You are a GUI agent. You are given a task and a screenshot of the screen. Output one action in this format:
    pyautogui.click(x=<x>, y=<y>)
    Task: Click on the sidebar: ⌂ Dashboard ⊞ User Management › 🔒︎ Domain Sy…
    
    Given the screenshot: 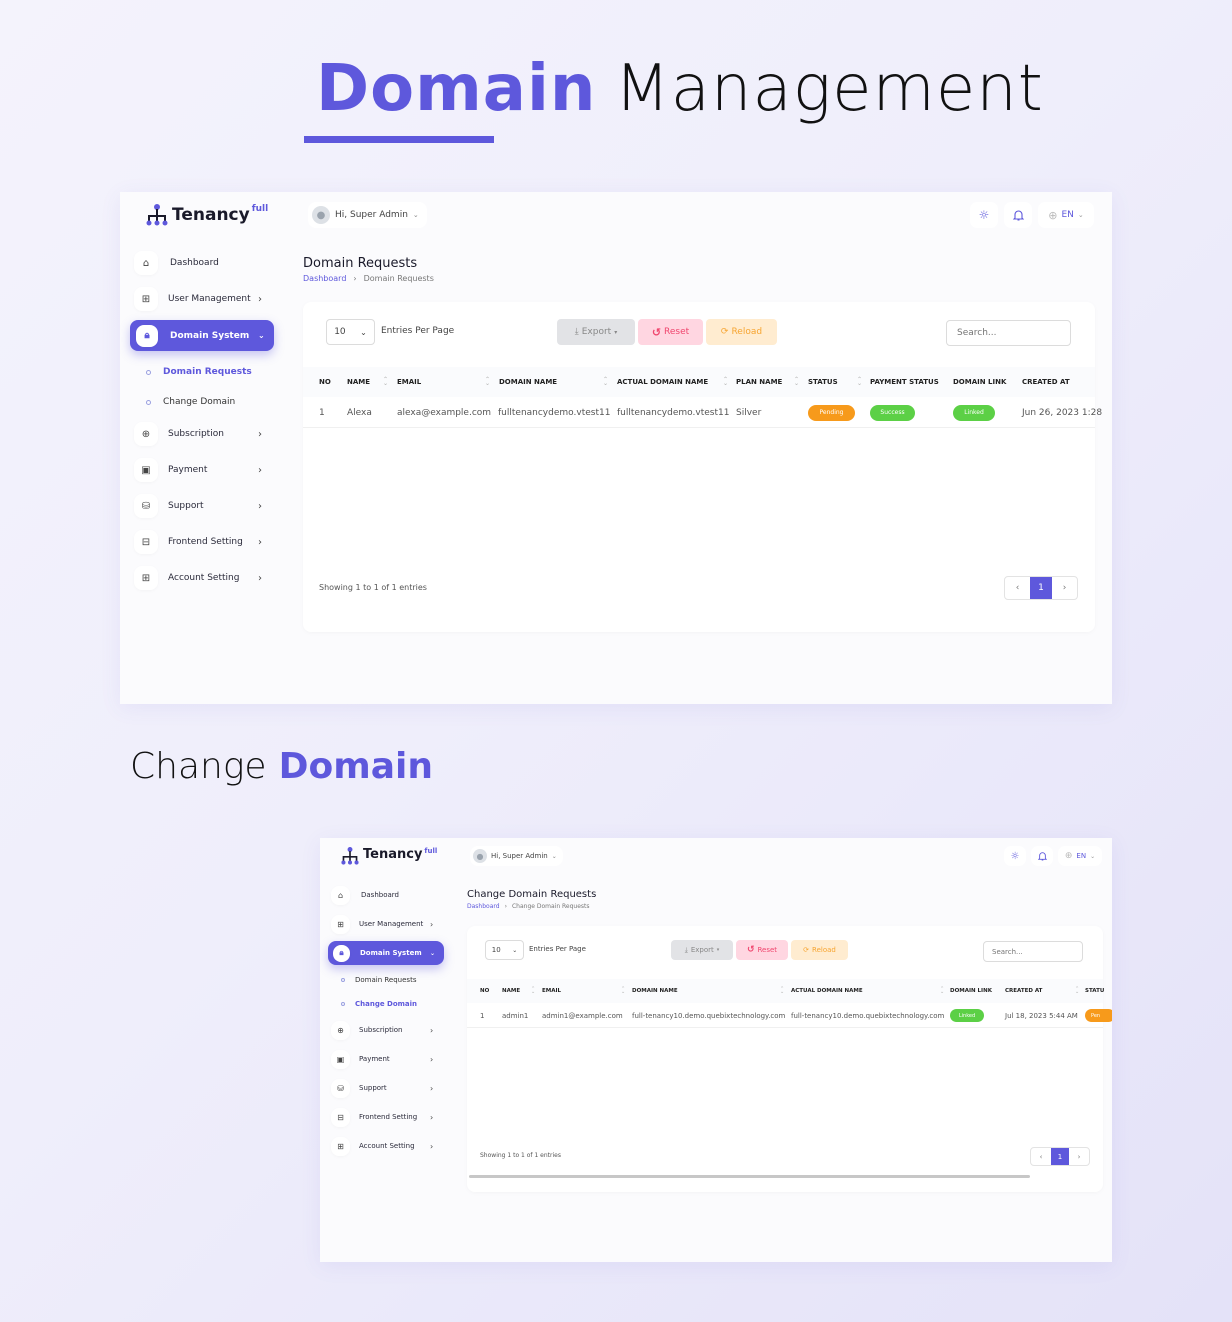 What is the action you would take?
    pyautogui.click(x=386, y=1020)
    